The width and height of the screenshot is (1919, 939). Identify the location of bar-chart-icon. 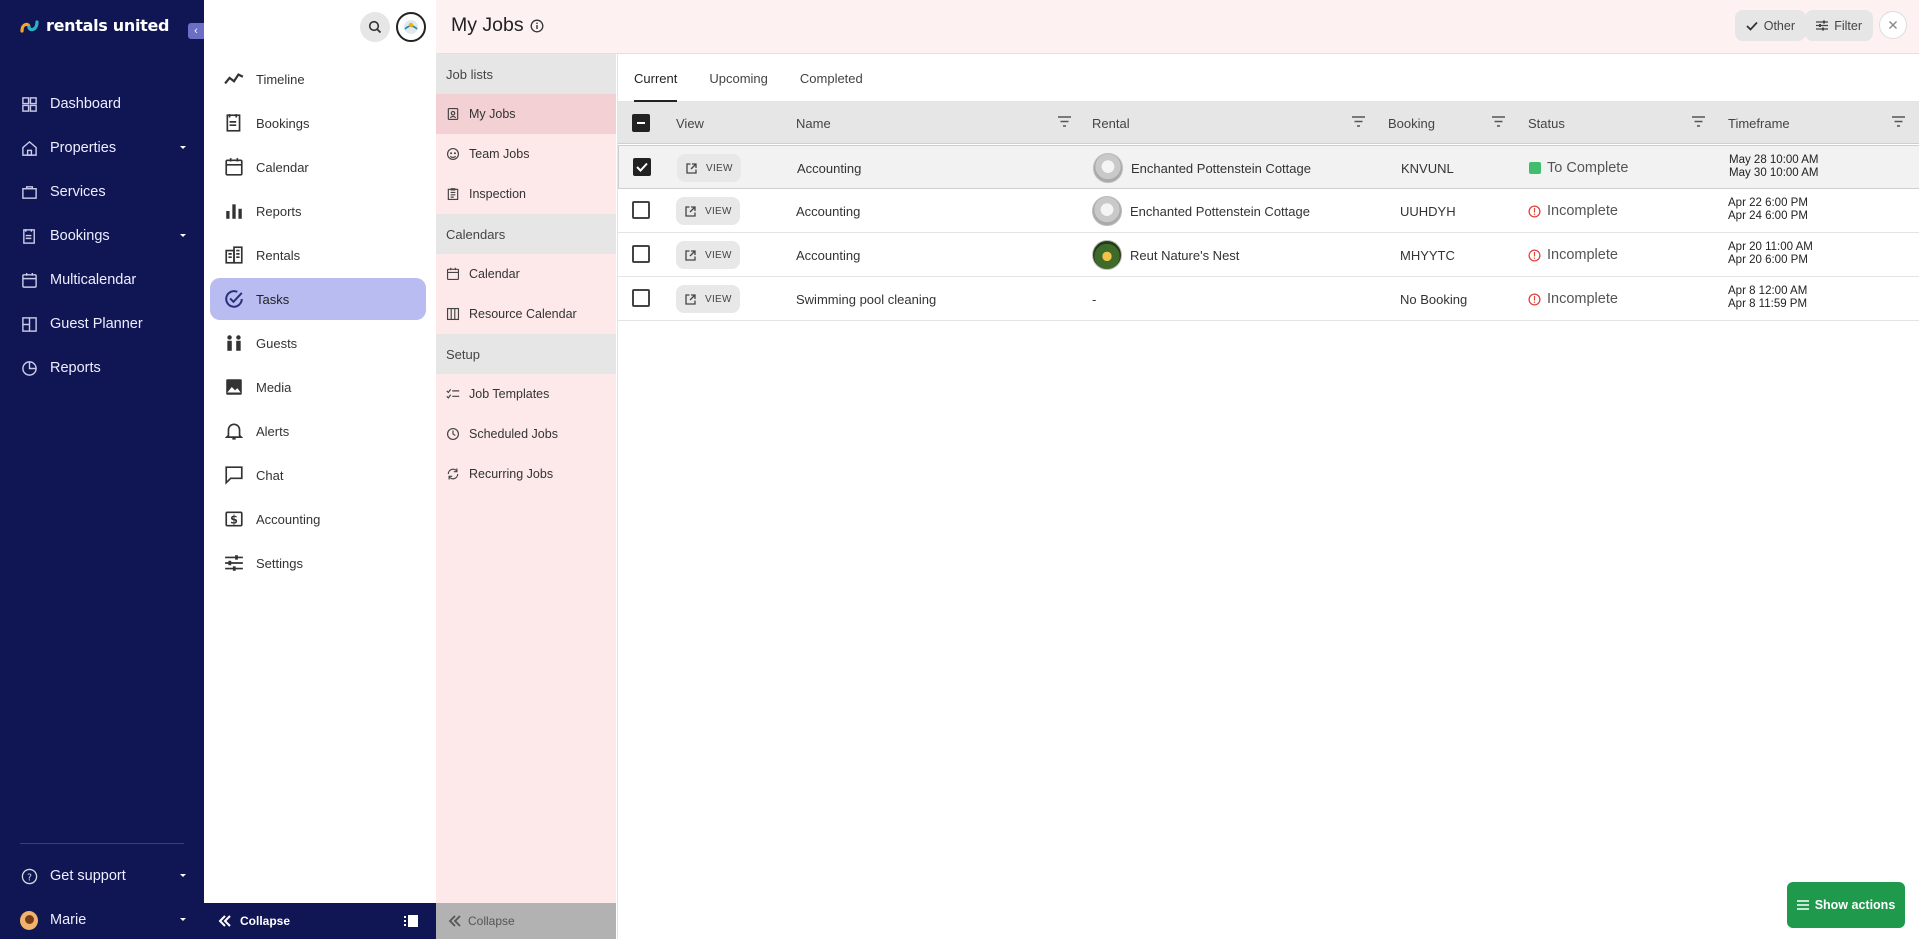
(234, 211).